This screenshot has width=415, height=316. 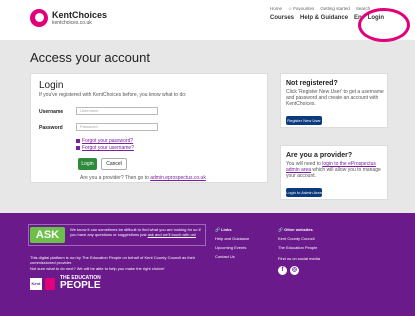 What do you see at coordinates (51, 128) in the screenshot?
I see `password-label: Password` at bounding box center [51, 128].